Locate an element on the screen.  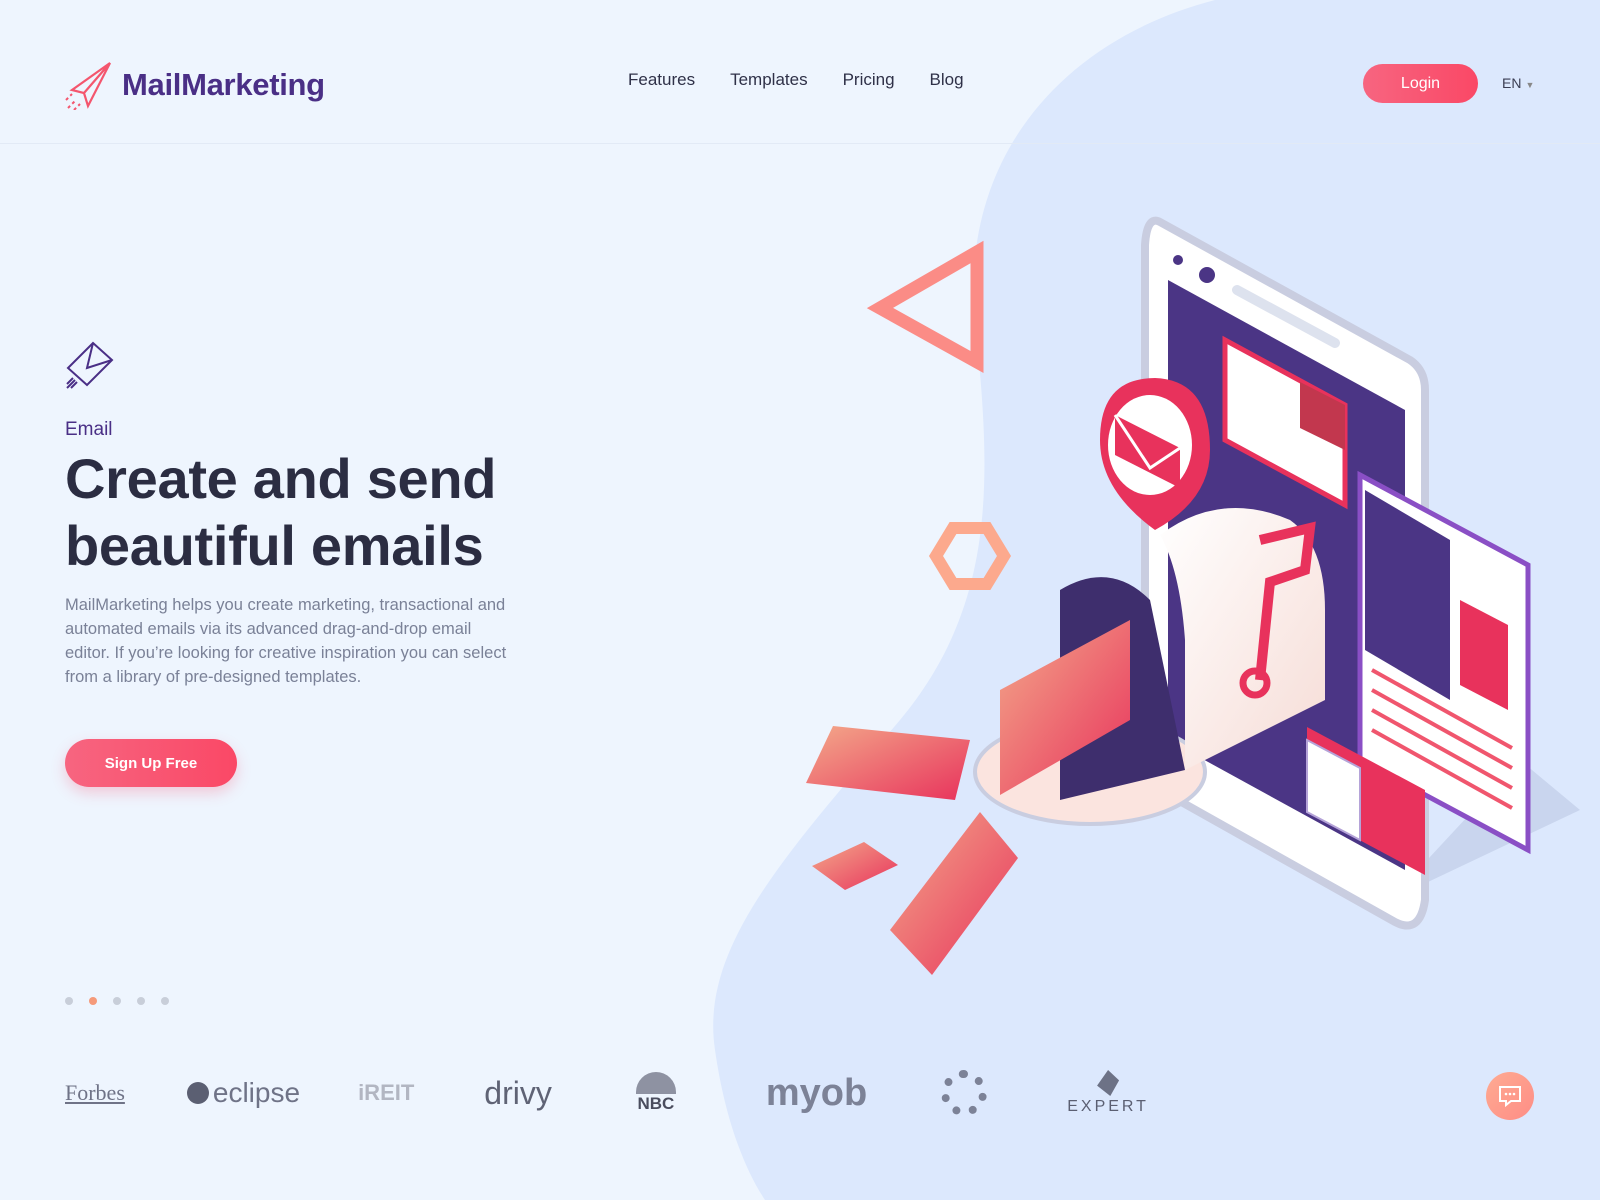
carousel-dots is located at coordinates (117, 1001).